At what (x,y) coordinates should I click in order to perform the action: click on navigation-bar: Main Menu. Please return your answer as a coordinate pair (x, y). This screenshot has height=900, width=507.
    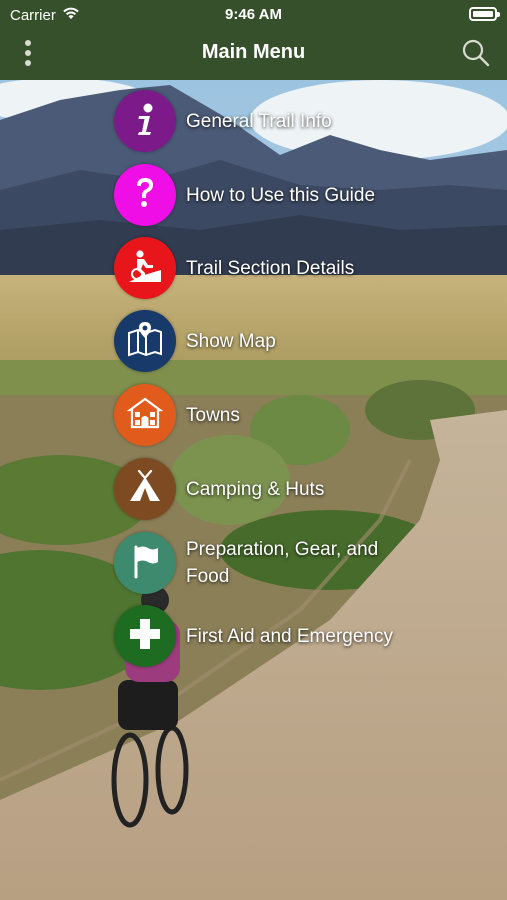
    Looking at the image, I should click on (253, 54).